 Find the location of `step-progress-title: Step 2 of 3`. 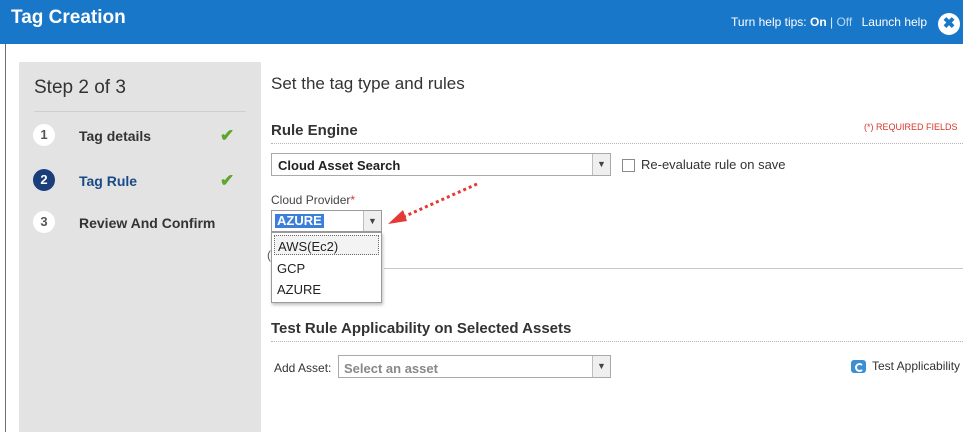

step-progress-title: Step 2 of 3 is located at coordinates (80, 87).